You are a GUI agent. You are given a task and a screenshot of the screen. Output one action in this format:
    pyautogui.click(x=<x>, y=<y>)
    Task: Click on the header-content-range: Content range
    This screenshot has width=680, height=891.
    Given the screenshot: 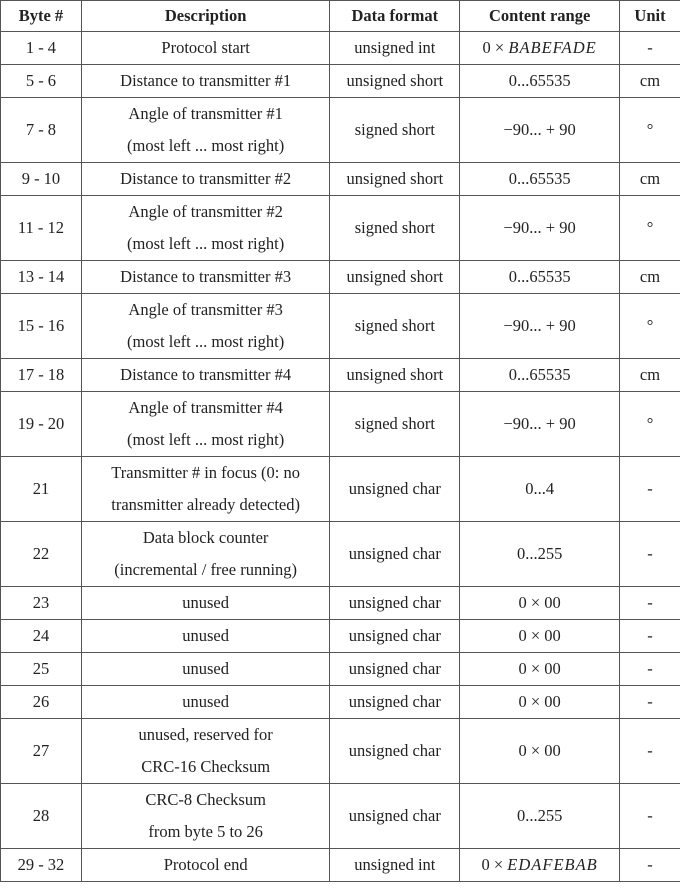 What is the action you would take?
    pyautogui.click(x=540, y=16)
    